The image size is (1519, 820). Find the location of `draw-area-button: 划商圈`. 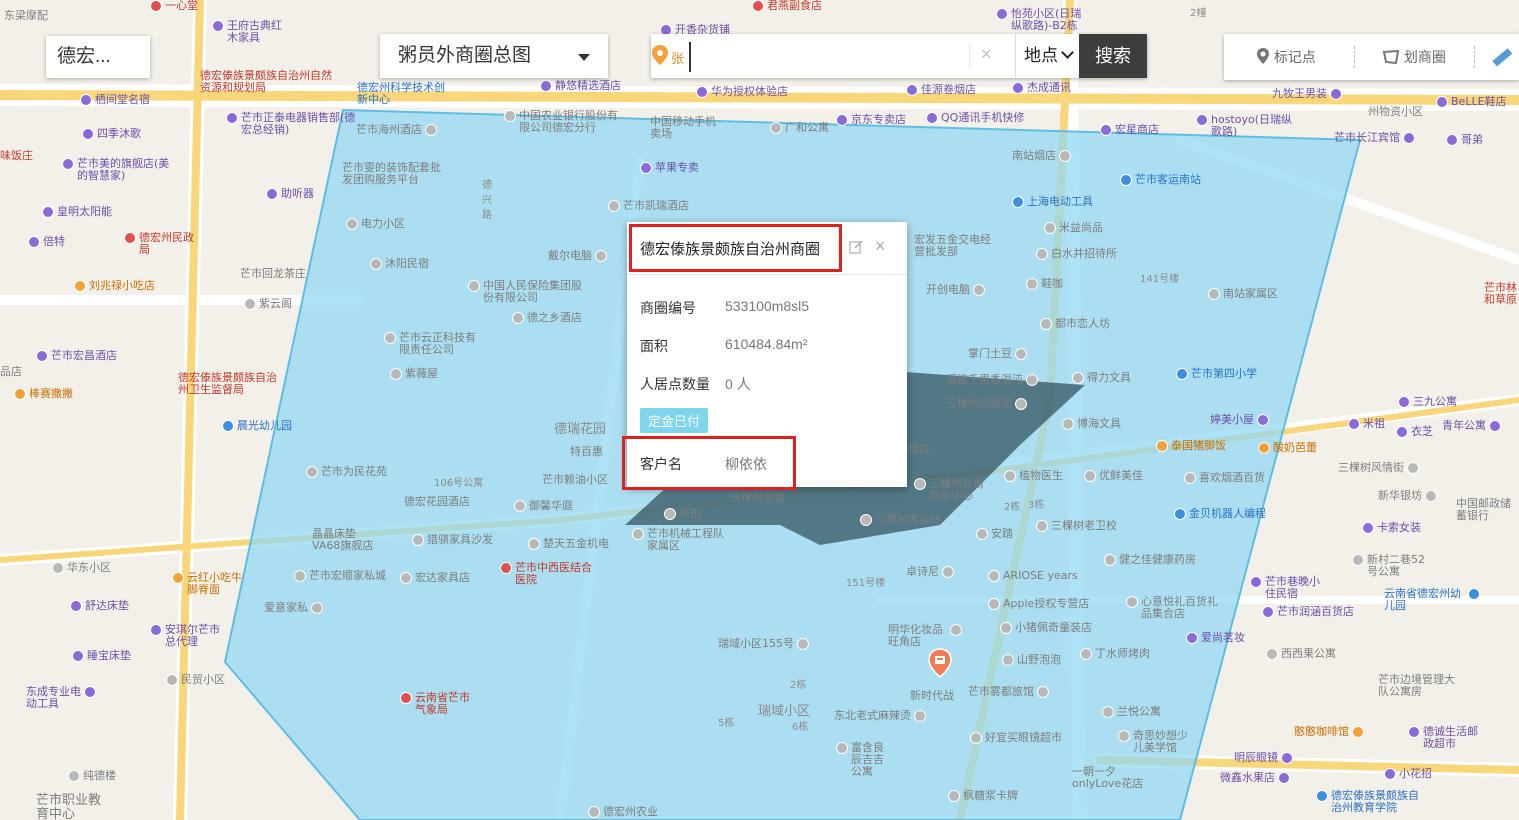

draw-area-button: 划商圈 is located at coordinates (1414, 57).